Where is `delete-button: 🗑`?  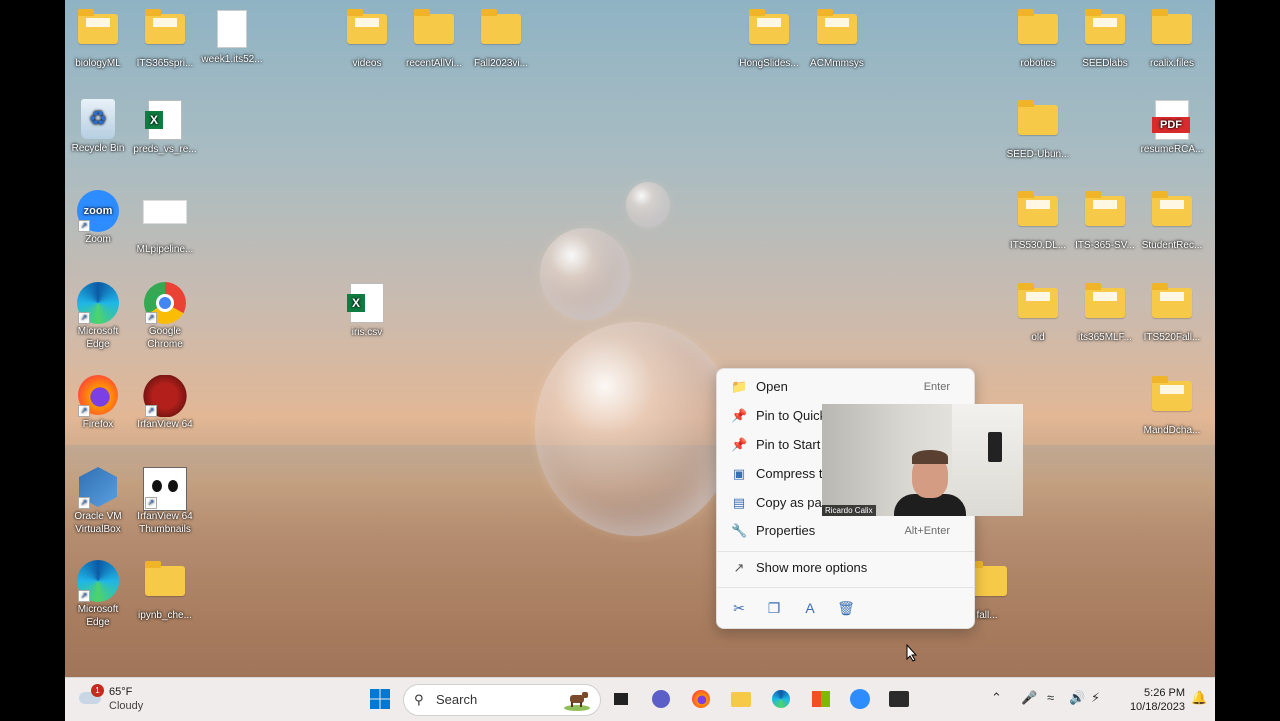
delete-button: 🗑 is located at coordinates (846, 608).